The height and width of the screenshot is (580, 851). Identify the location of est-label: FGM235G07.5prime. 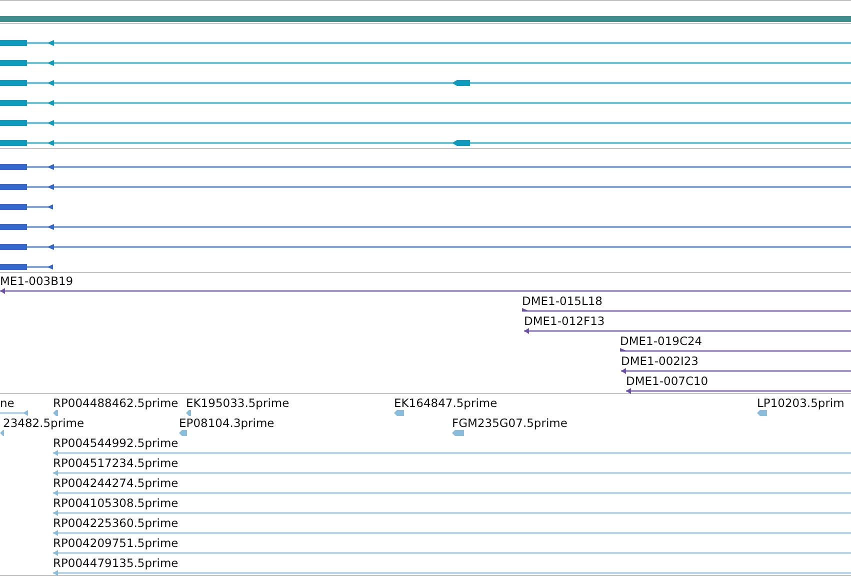
(510, 423).